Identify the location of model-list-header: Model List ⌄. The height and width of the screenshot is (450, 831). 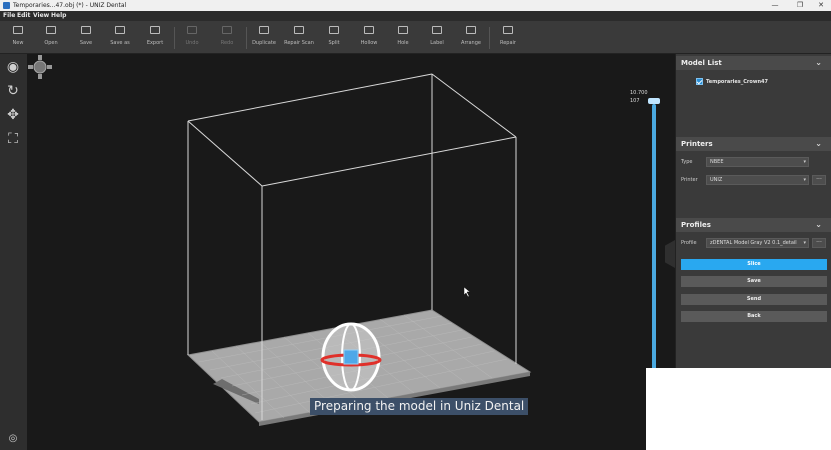
(753, 63).